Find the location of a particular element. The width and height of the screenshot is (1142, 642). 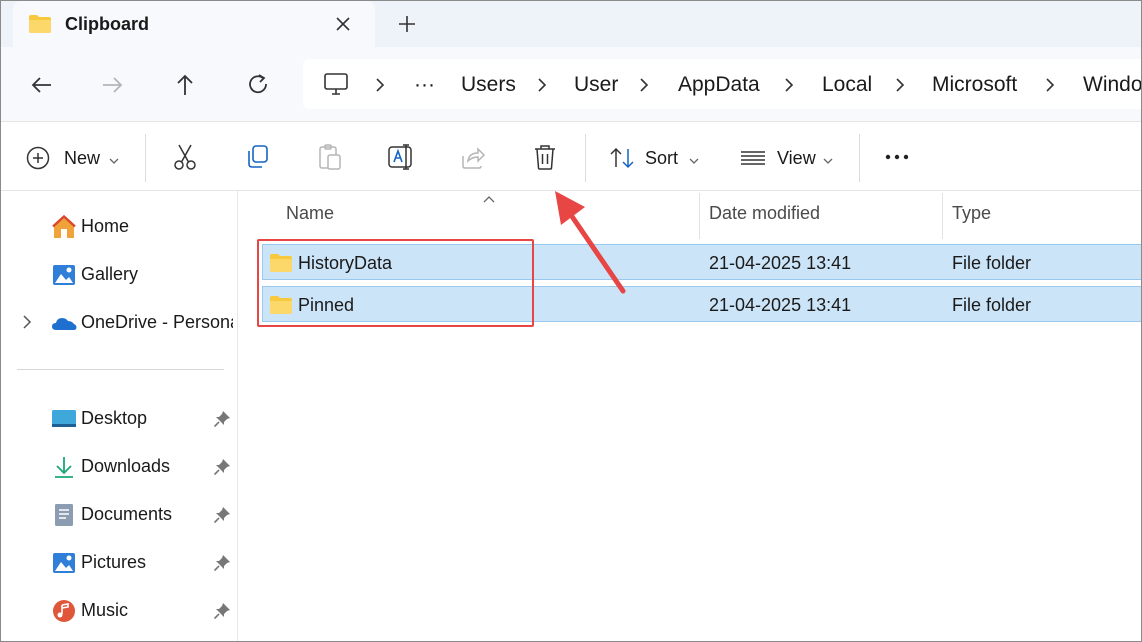

forward-button is located at coordinates (113, 85).